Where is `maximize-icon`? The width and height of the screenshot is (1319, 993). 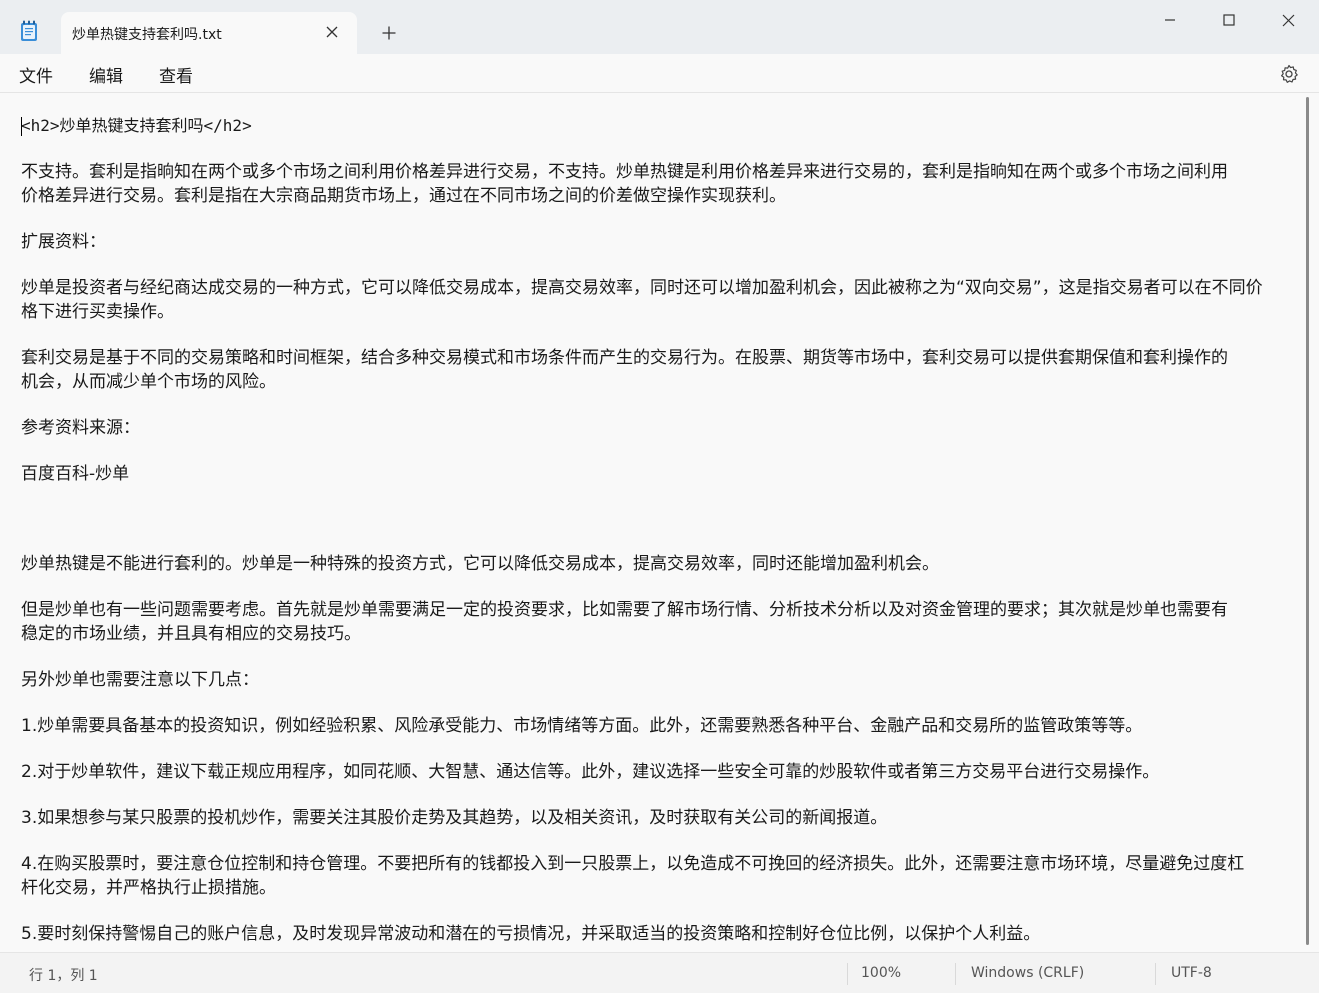
maximize-icon is located at coordinates (1229, 20).